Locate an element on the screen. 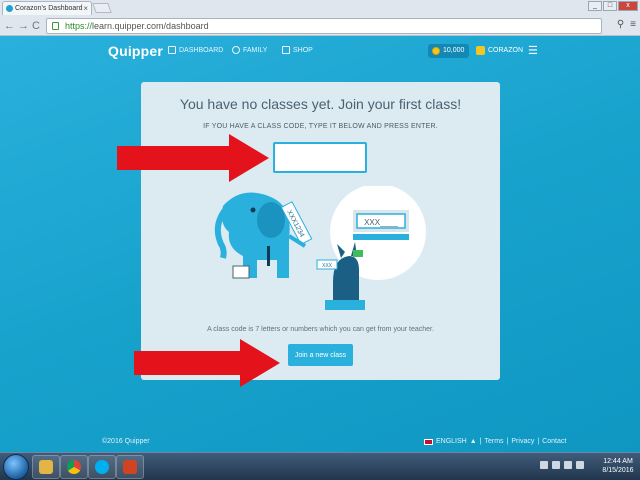  hamburger-menu-icon: ☰ is located at coordinates (533, 50).